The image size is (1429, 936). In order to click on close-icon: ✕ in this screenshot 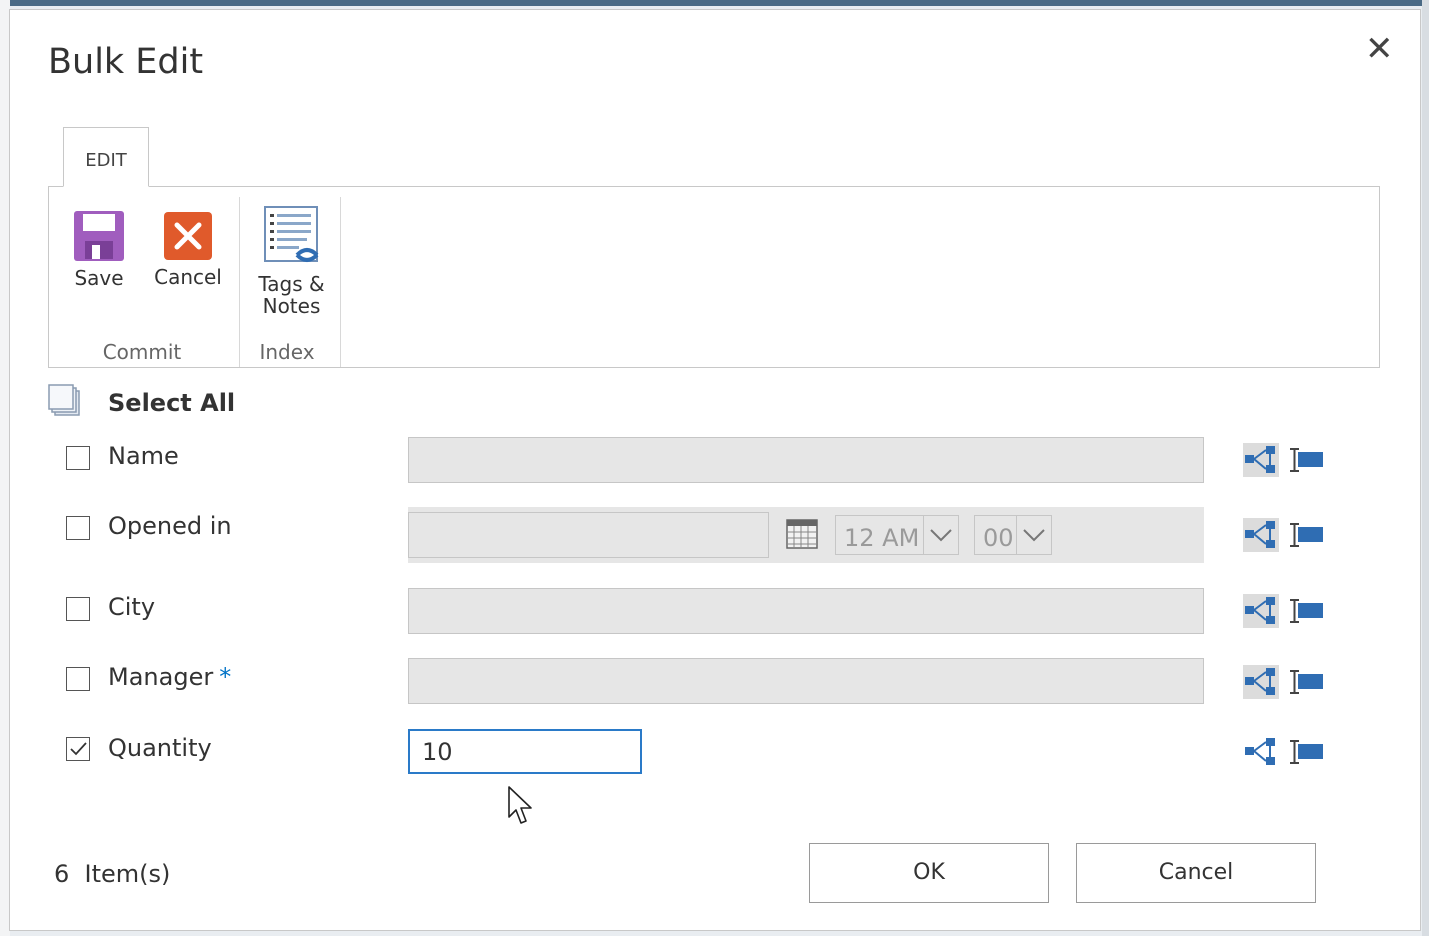, I will do `click(1379, 49)`.